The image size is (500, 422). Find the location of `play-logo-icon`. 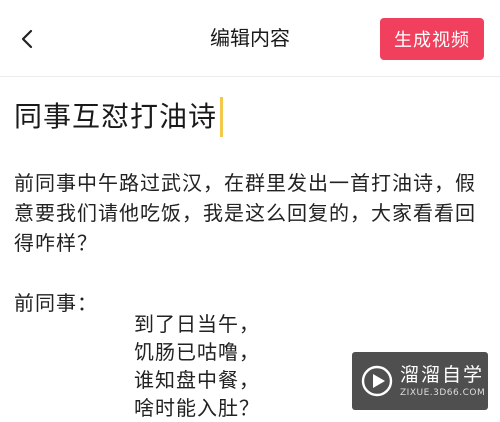

play-logo-icon is located at coordinates (377, 381).